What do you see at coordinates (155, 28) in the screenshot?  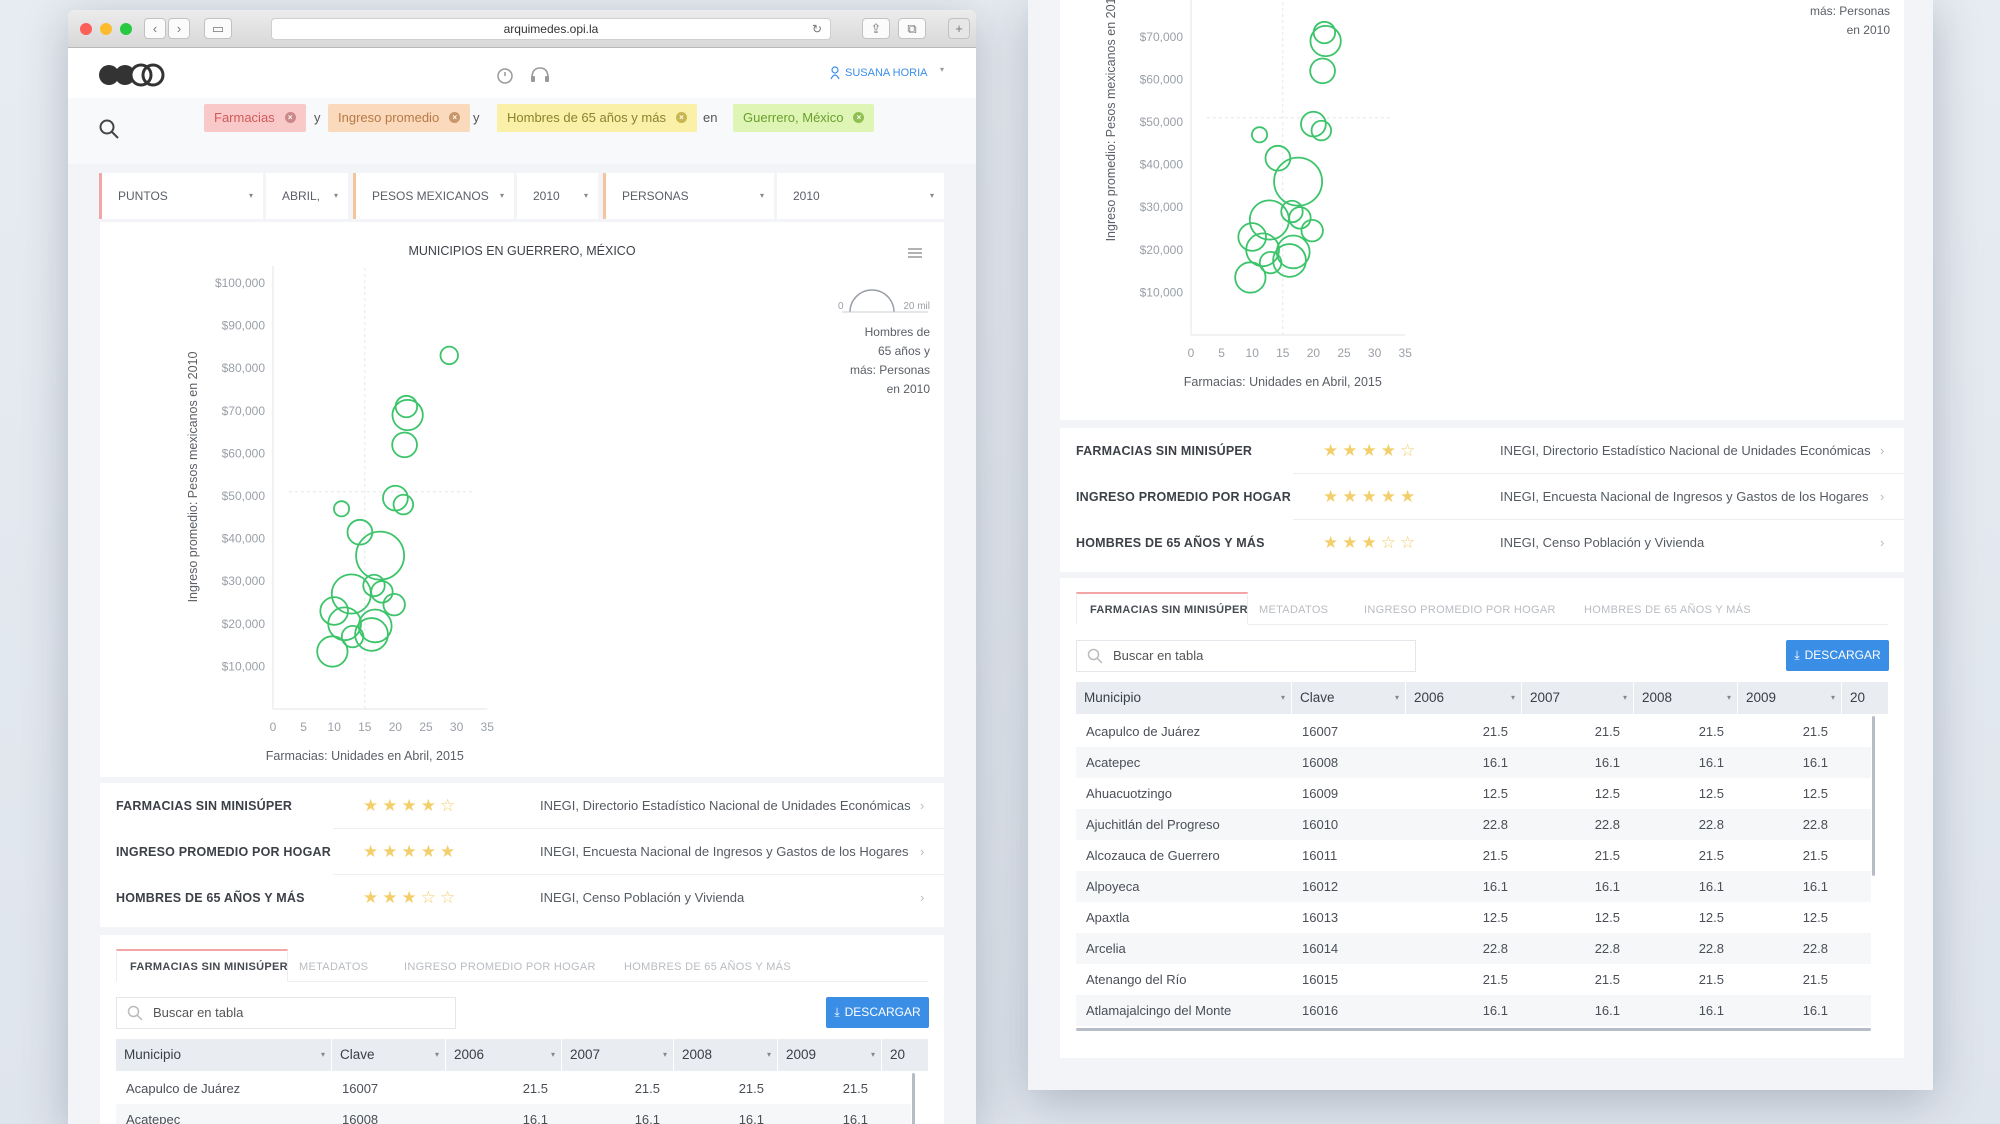 I see `back-icon: ‹` at bounding box center [155, 28].